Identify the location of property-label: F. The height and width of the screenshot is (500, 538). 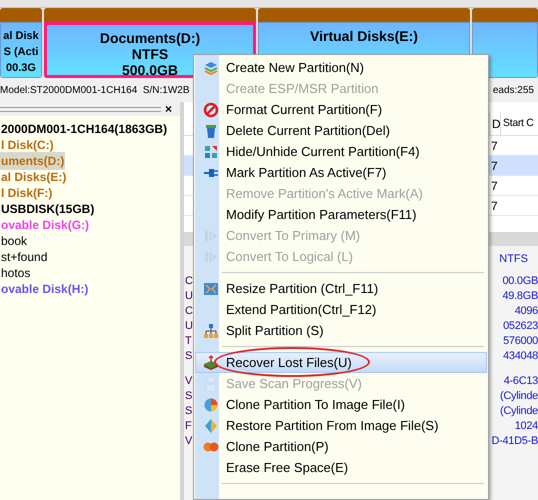
(188, 426).